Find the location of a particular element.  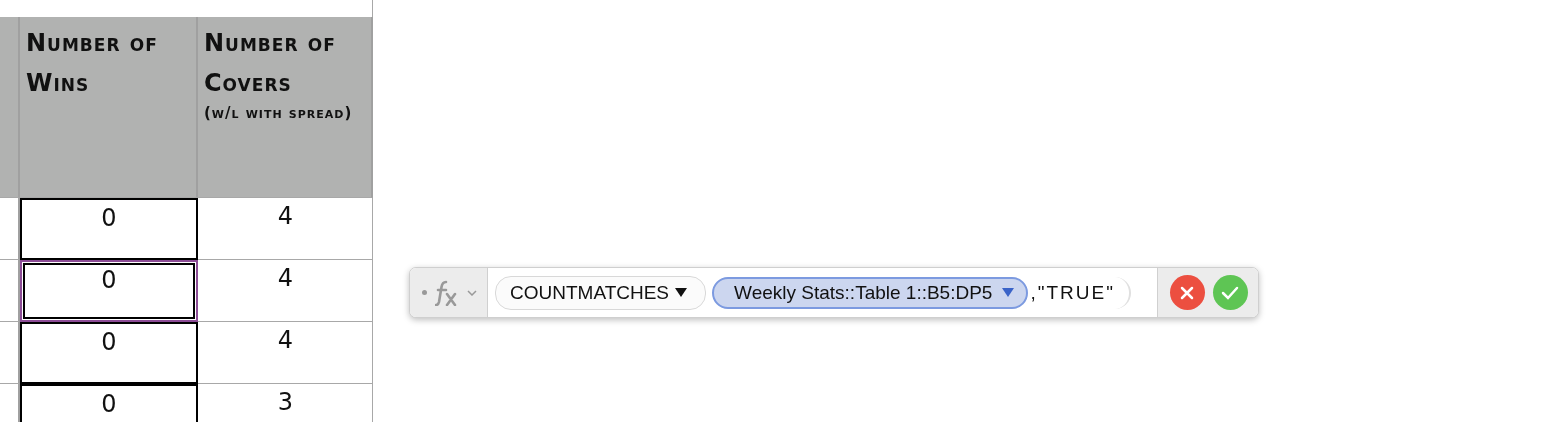

chevron-down-icon is located at coordinates (472, 292).